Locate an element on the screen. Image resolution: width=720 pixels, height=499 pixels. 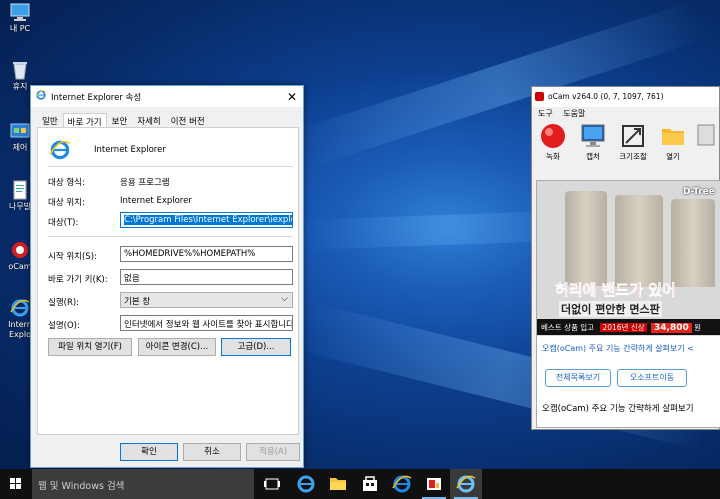
ad-subline: 더없이 편안한 면스판 is located at coordinates (610, 309).